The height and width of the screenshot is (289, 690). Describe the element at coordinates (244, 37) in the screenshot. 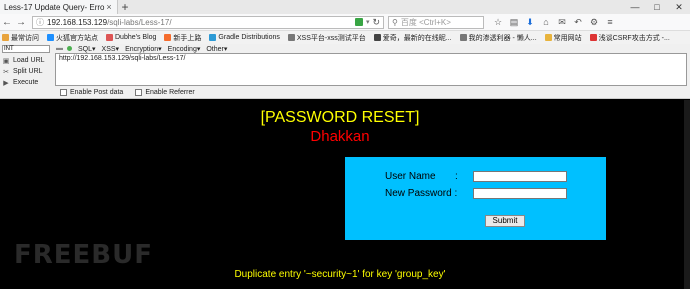

I see `bookmark-item: Gradle Distributions` at that location.